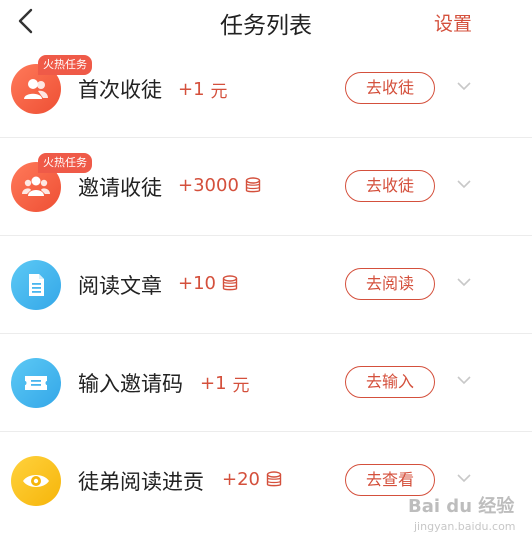 The width and height of the screenshot is (532, 544). What do you see at coordinates (141, 482) in the screenshot?
I see `task-name: 徒弟阅读进贡` at bounding box center [141, 482].